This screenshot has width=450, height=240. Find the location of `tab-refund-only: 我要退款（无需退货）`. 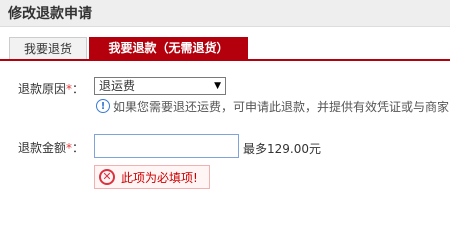

tab-refund-only: 我要退款（无需退货） is located at coordinates (168, 48).